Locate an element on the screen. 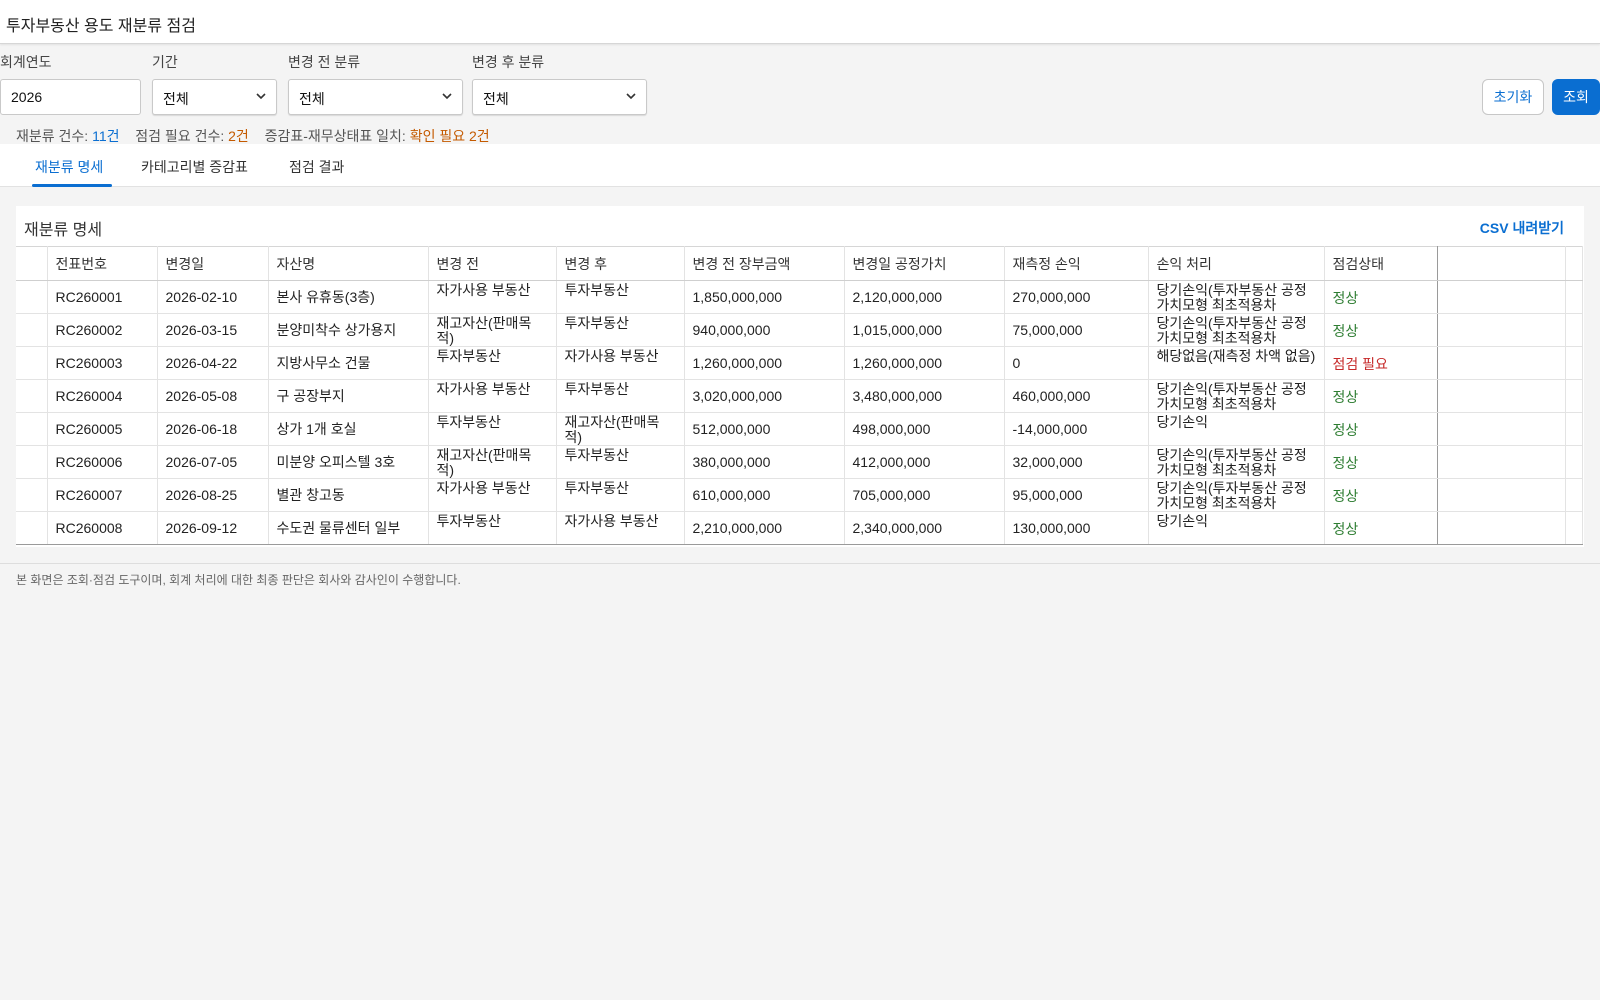 The height and width of the screenshot is (1000, 1600). table-cell: 1,015,000,000 is located at coordinates (924, 330).